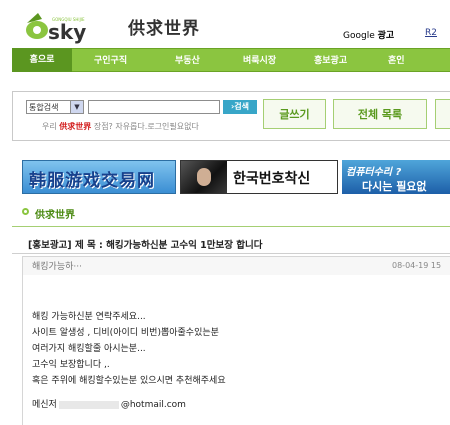  I want to click on banner-computer-repair: 컴퓨터수리 ? 다시는 필요없, so click(396, 177).